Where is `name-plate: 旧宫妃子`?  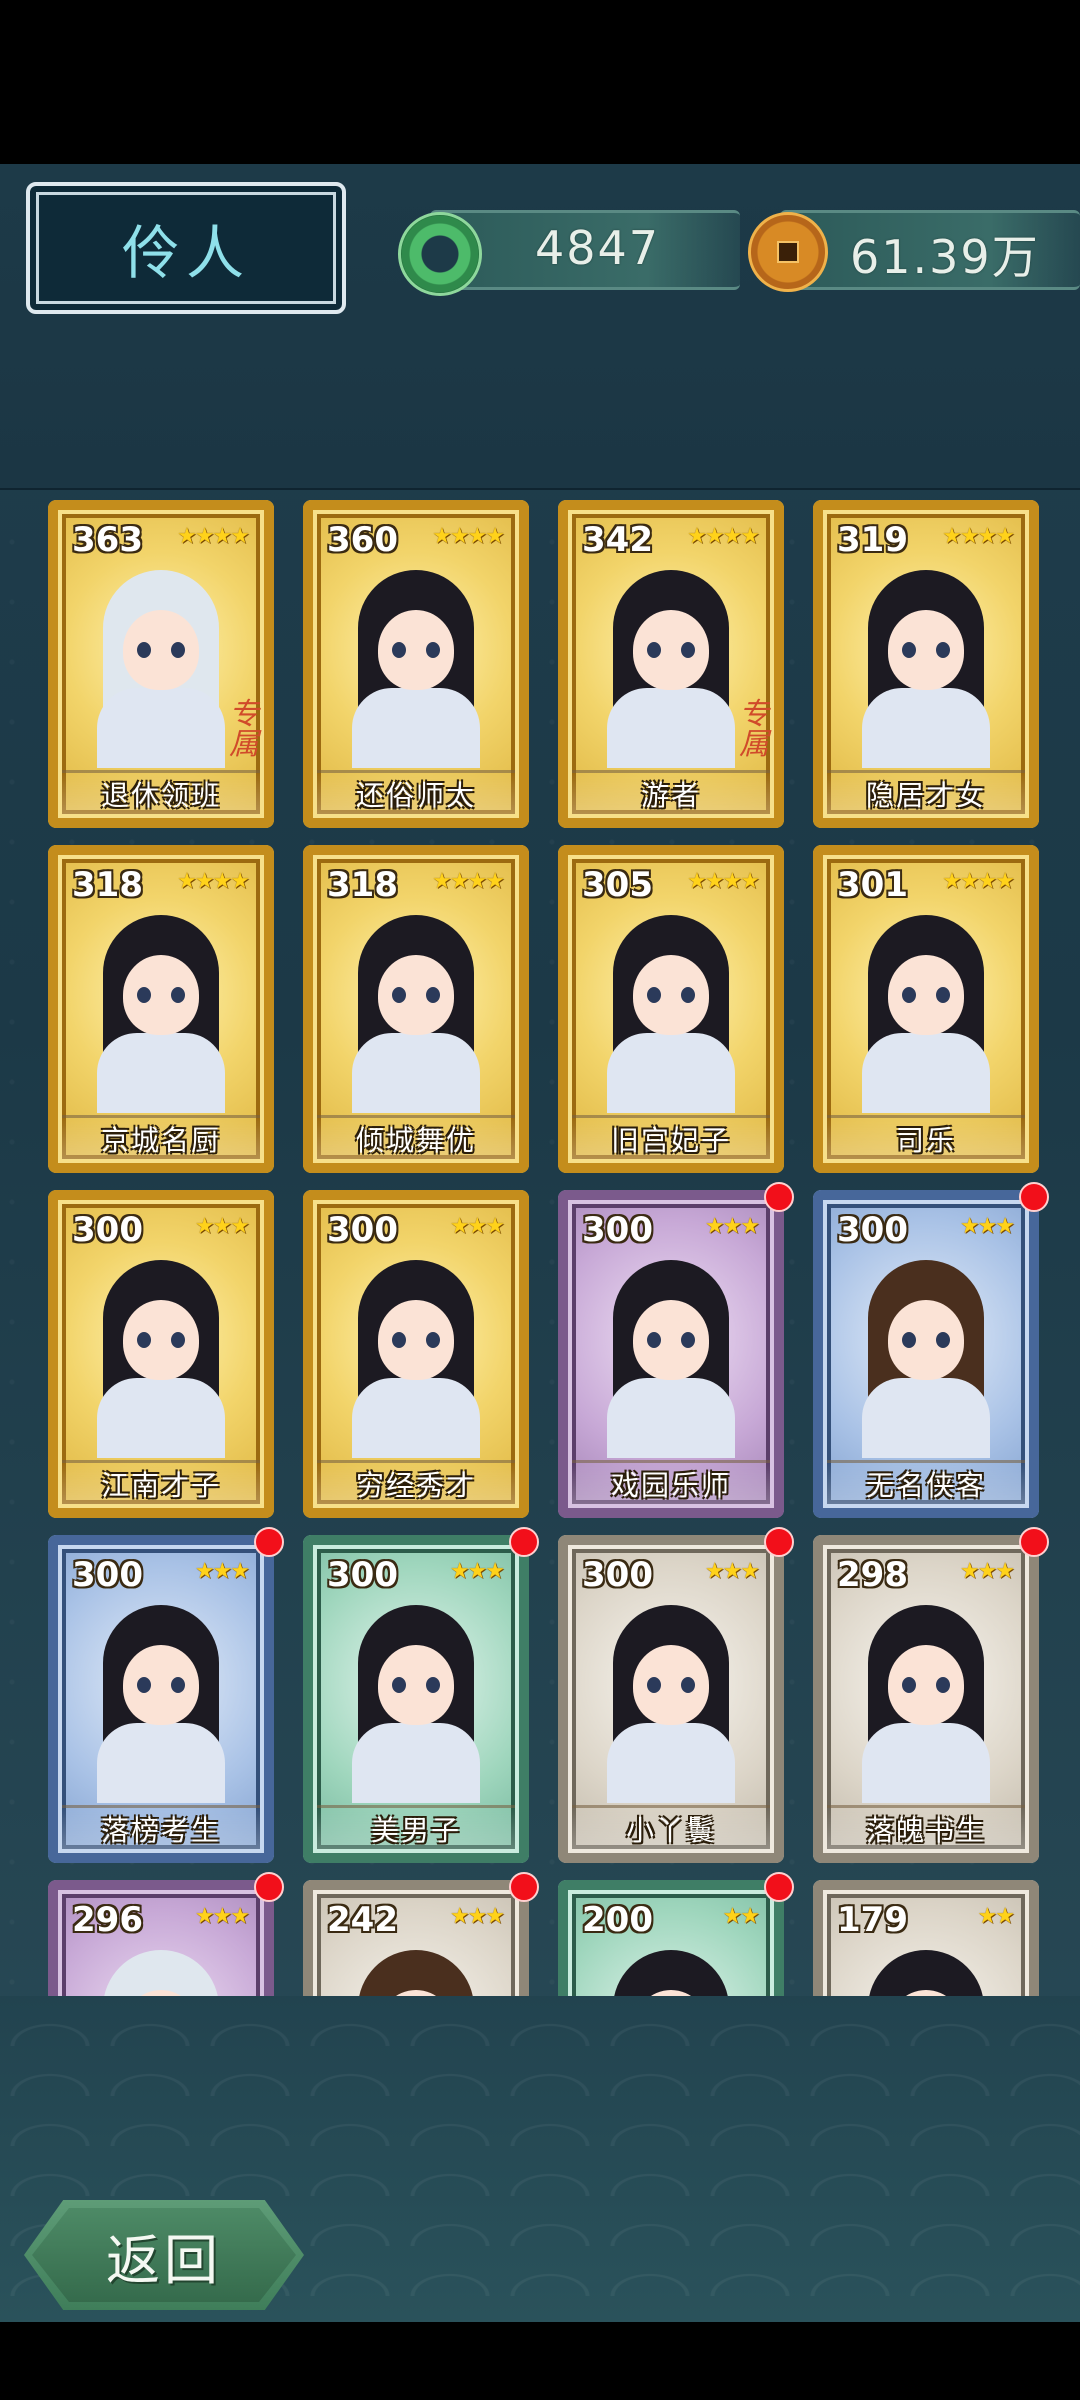
name-plate: 旧宫妃子 is located at coordinates (671, 1137).